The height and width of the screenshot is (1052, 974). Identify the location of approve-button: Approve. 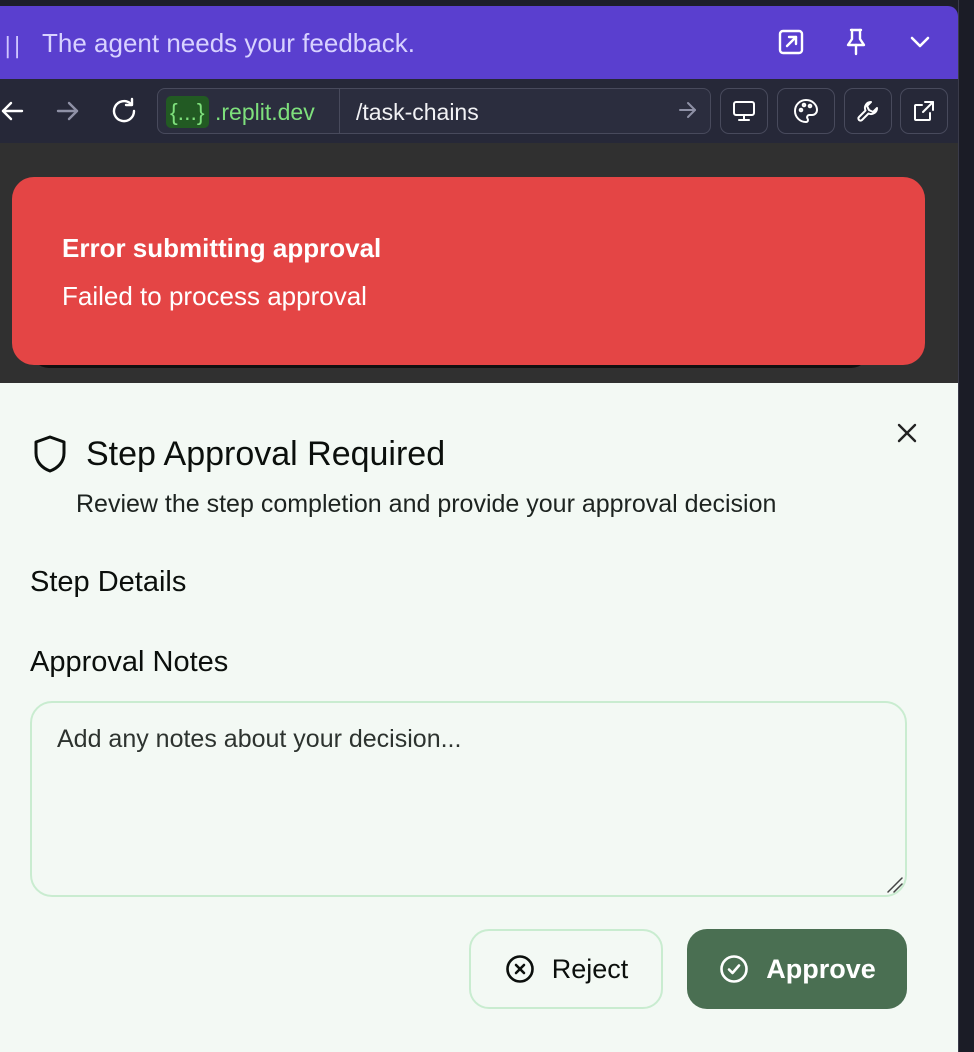
(797, 969).